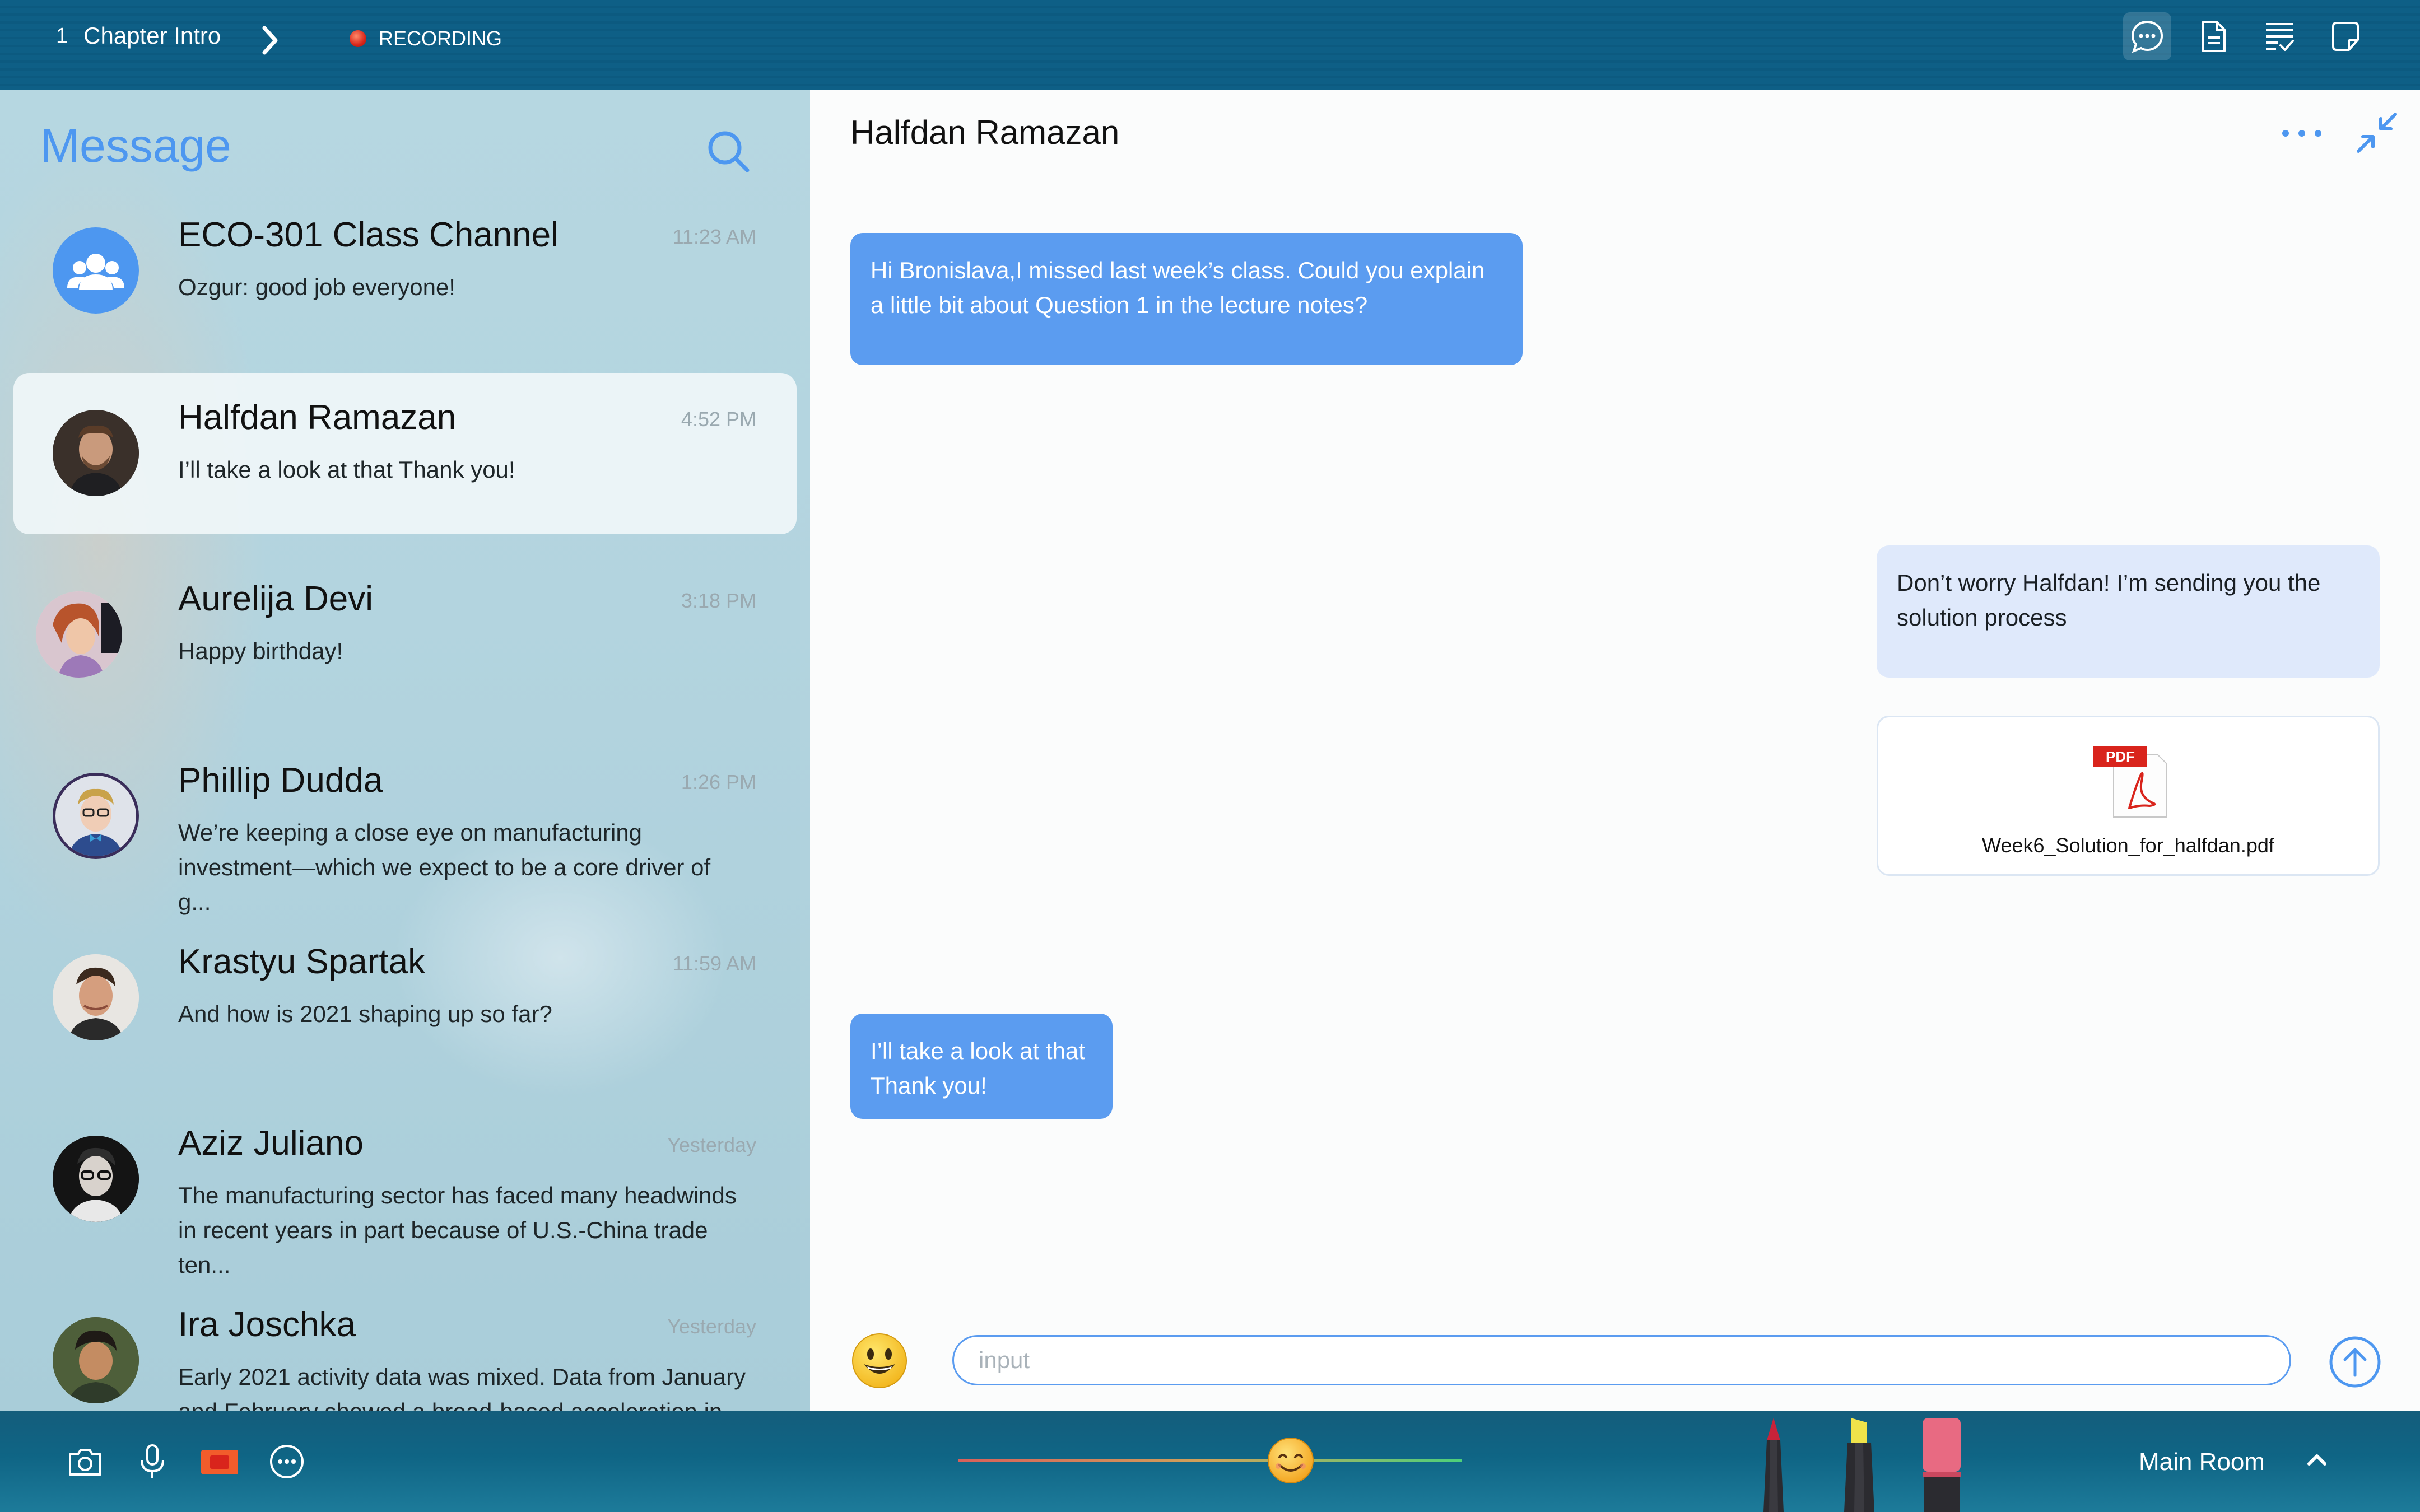 Image resolution: width=2420 pixels, height=1512 pixels. I want to click on pdf-file-icon: PDF, so click(2132, 784).